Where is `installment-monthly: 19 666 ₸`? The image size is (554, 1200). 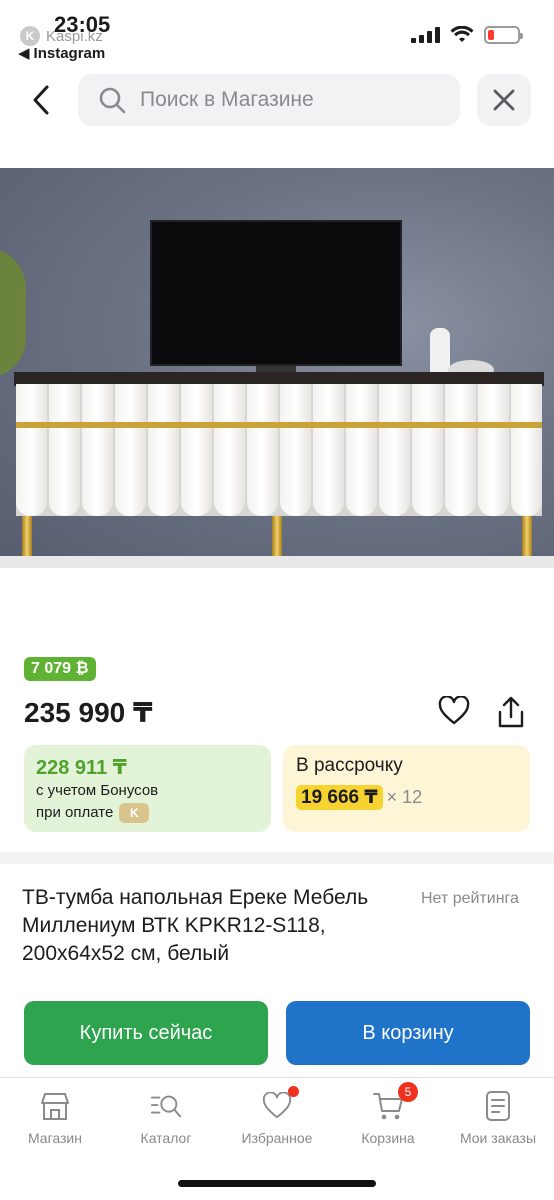
installment-monthly: 19 666 ₸ is located at coordinates (339, 797).